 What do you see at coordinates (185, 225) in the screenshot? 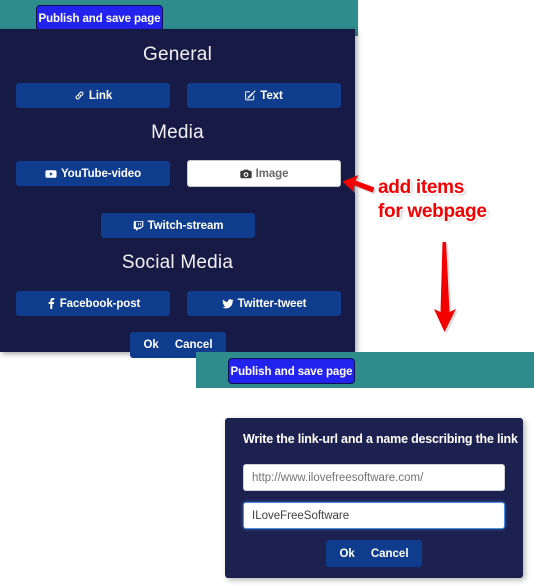
I see `add-twitch-stream-button-label: Twitch-stream` at bounding box center [185, 225].